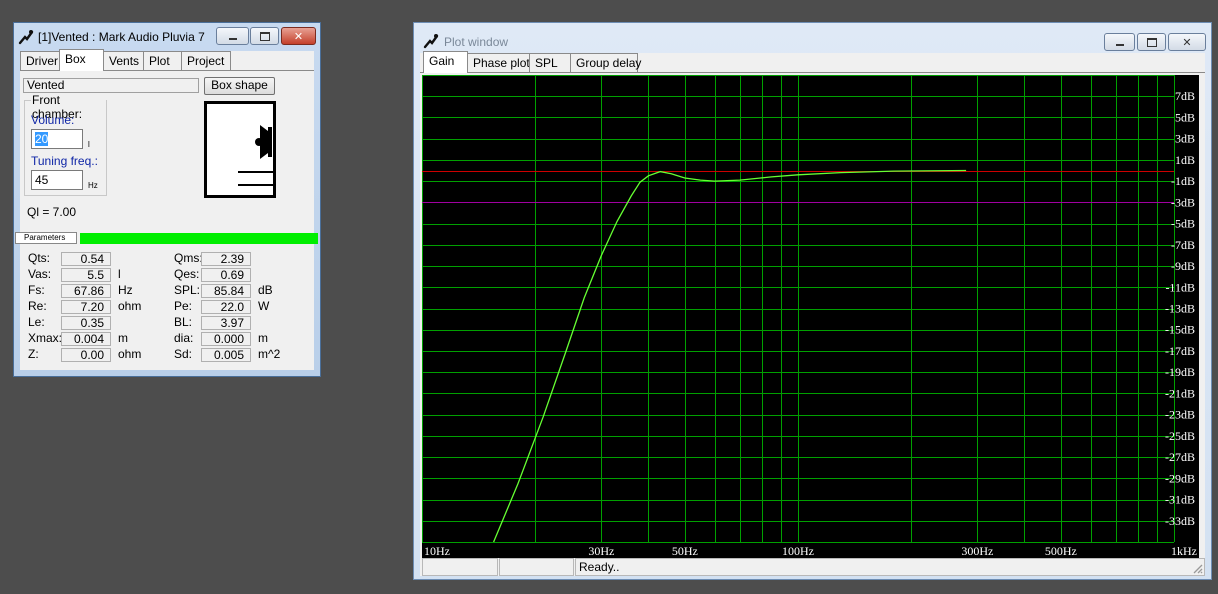  Describe the element at coordinates (226, 291) in the screenshot. I see `param-value: 85.84` at that location.